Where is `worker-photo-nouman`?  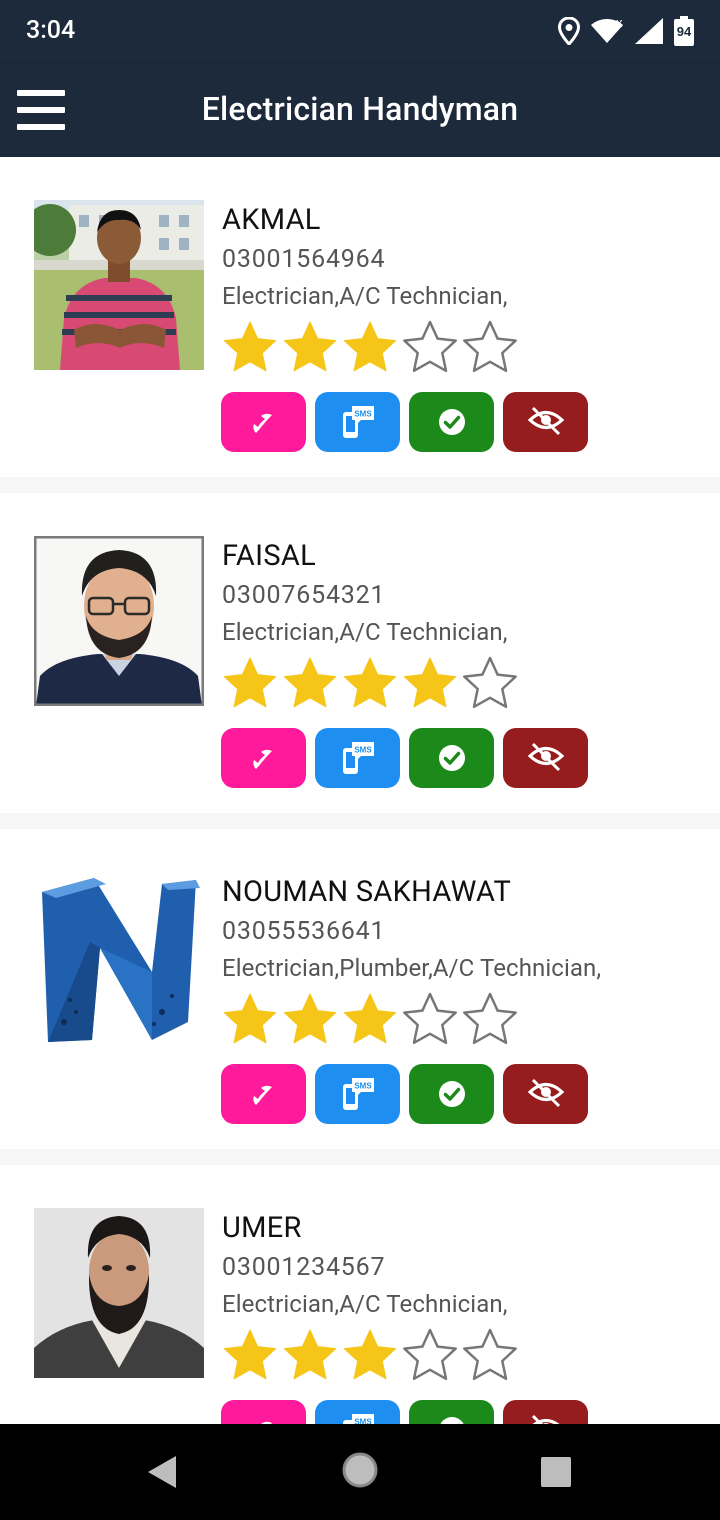
worker-photo-nouman is located at coordinates (119, 957).